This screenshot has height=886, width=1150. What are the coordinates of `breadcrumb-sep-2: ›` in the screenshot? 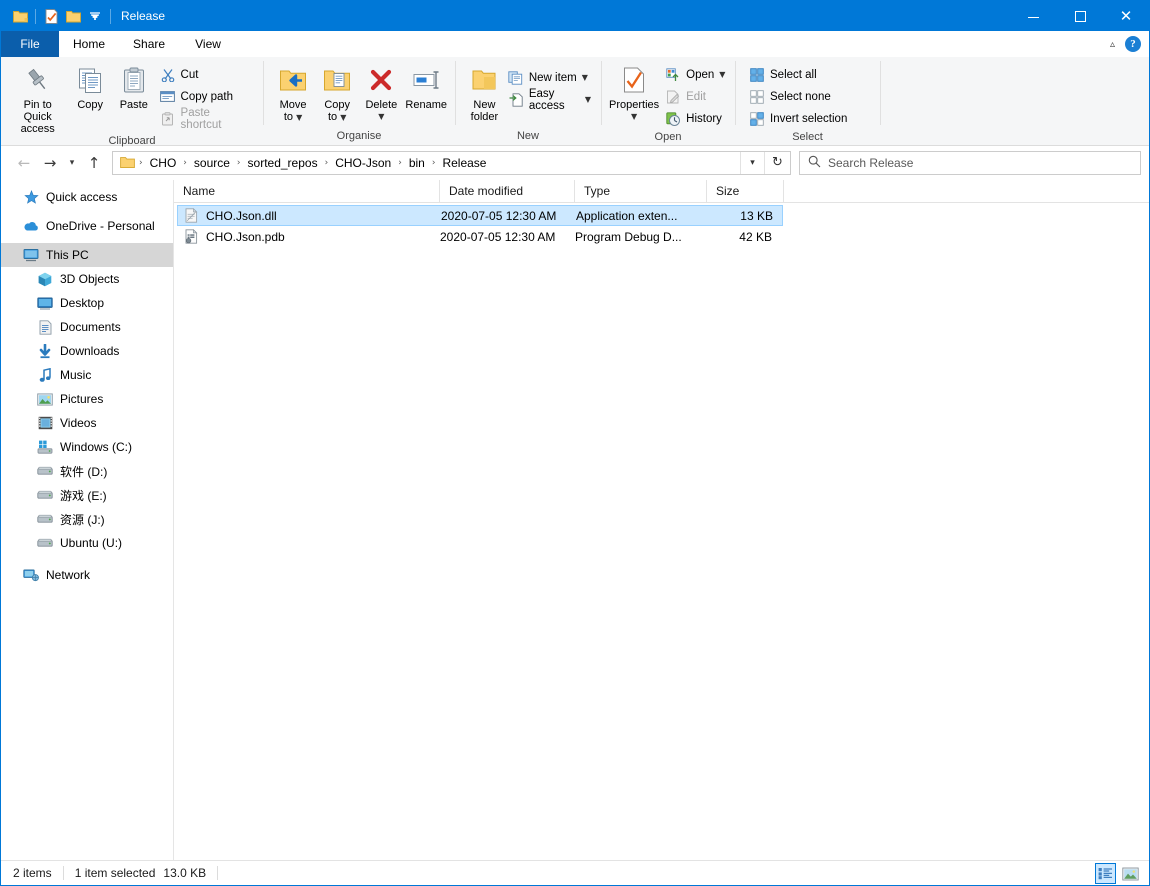 It's located at (239, 163).